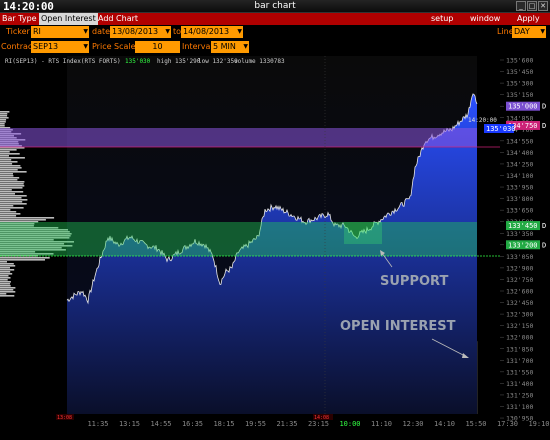 The image size is (550, 440). Describe the element at coordinates (519, 280) in the screenshot. I see `y-tick-label: 132'750` at that location.